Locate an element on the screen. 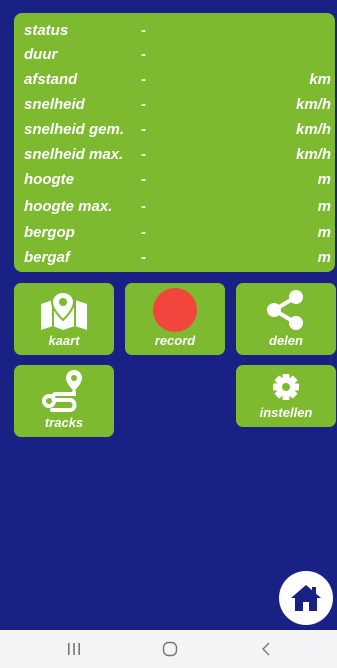  home-circle-icon is located at coordinates (170, 649).